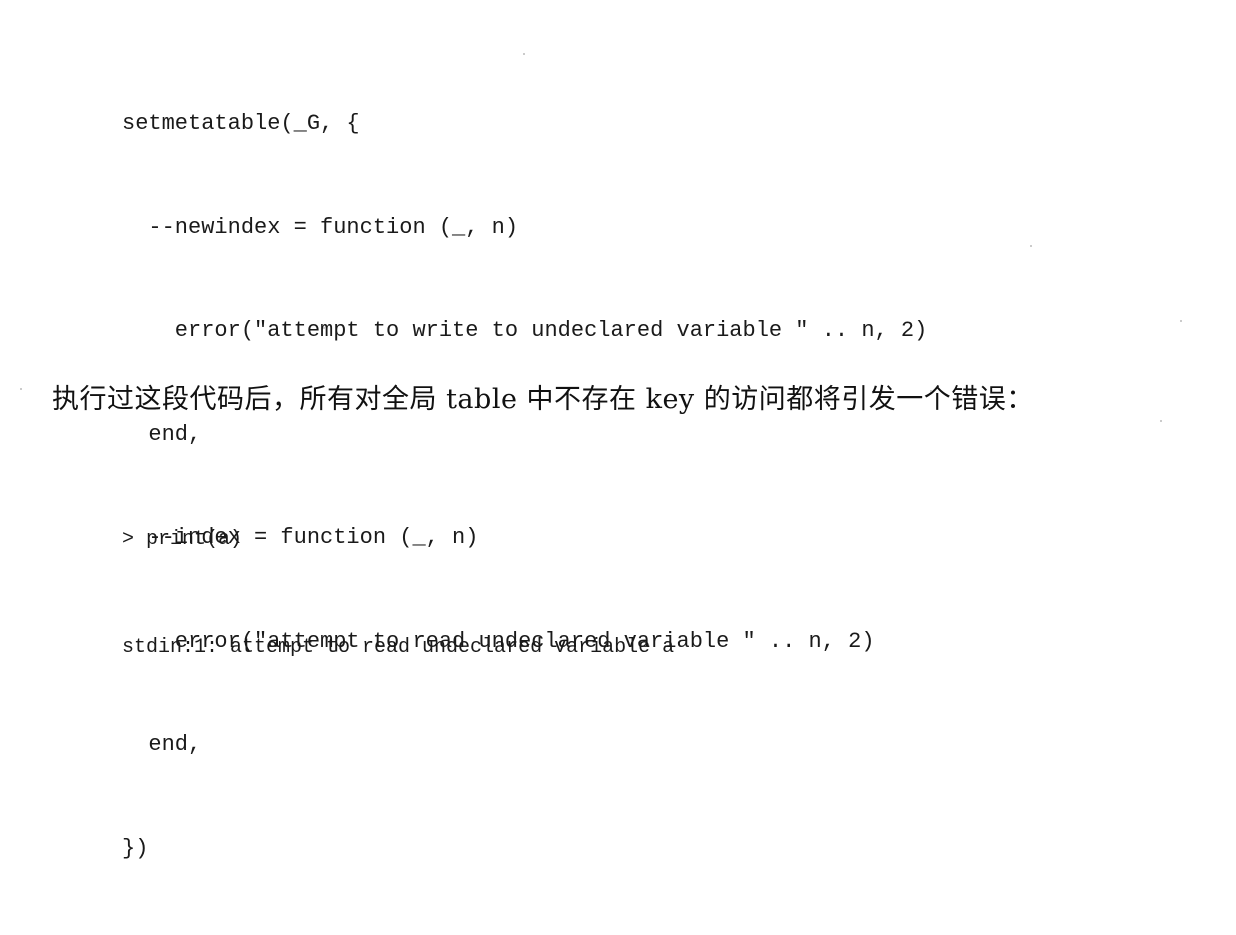  Describe the element at coordinates (320, 227) in the screenshot. I see `code-line: --newindex = function (_, n)` at that location.